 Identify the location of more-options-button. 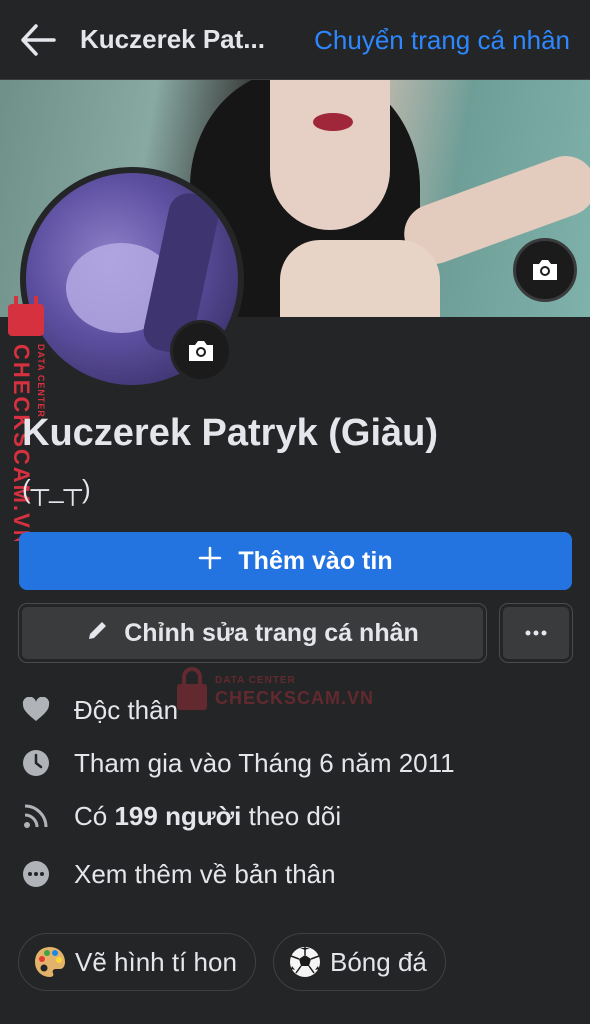
(536, 633).